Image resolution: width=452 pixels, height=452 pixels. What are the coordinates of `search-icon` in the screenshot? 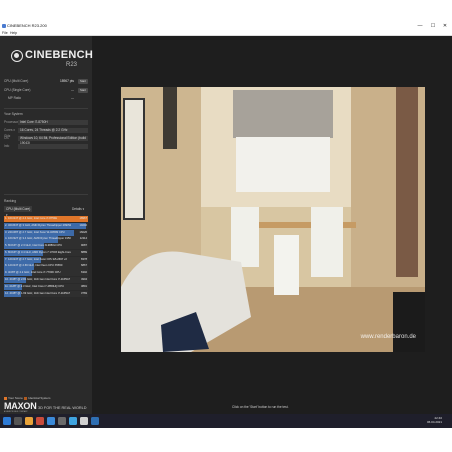 It's located at (18, 420).